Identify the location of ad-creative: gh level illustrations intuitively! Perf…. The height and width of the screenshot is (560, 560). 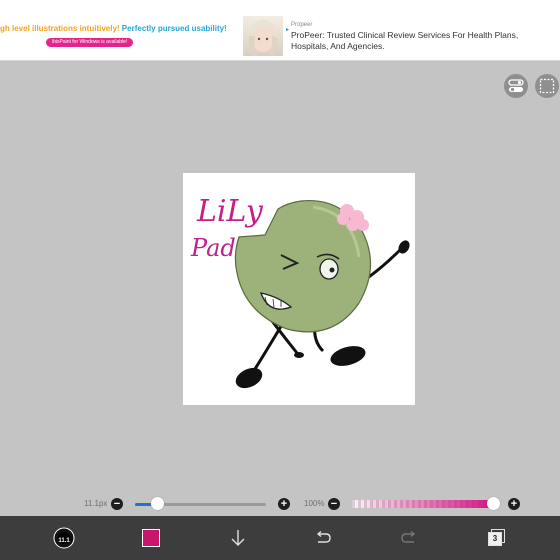
(121, 30).